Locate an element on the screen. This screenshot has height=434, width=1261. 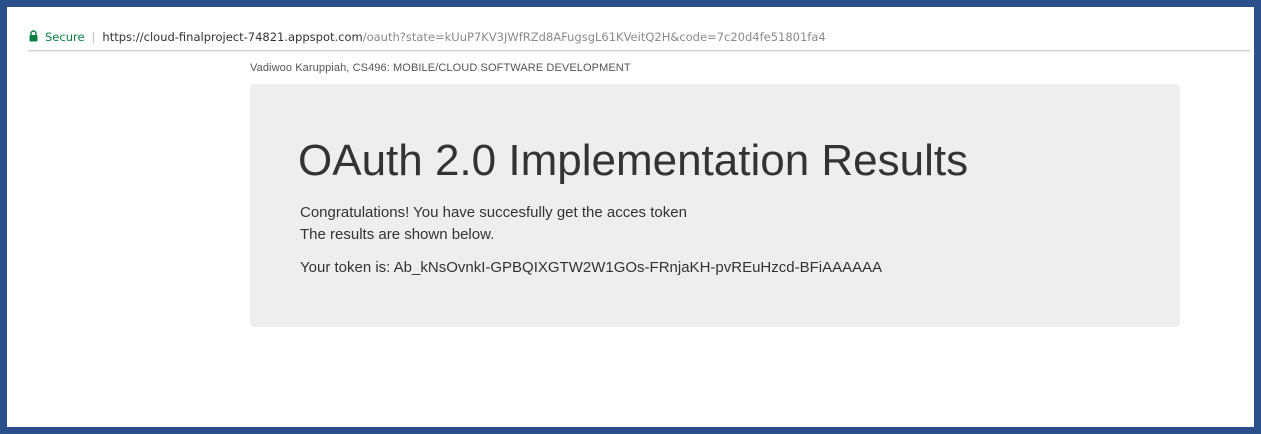
lock-icon is located at coordinates (33, 36).